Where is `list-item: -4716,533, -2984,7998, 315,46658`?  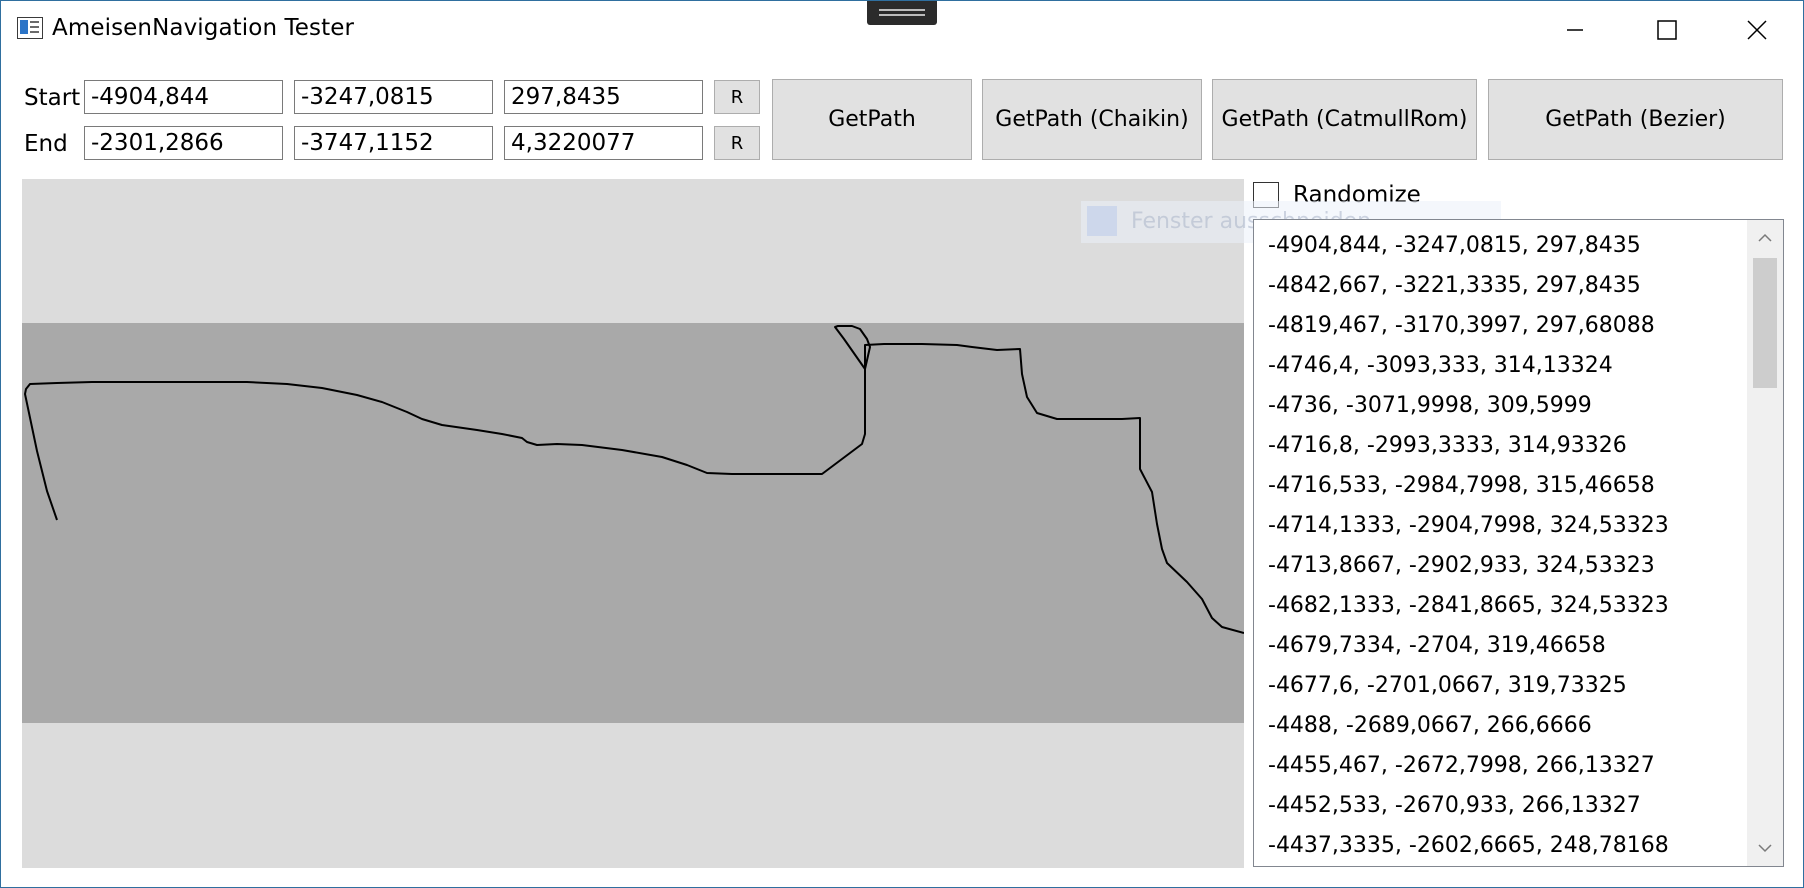 list-item: -4716,533, -2984,7998, 315,46658 is located at coordinates (1500, 486).